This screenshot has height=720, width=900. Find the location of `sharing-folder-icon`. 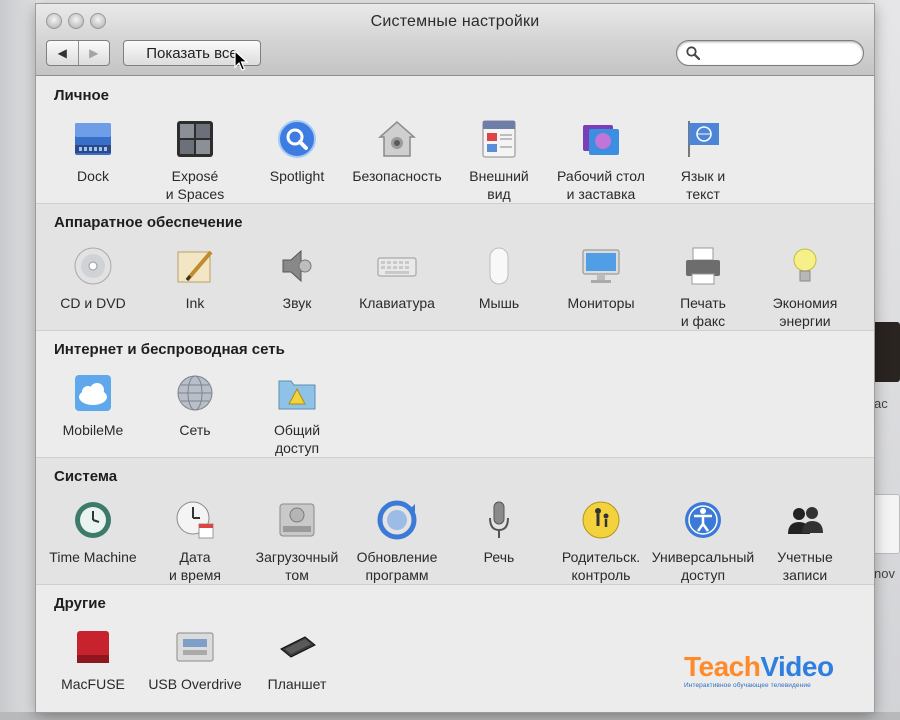

sharing-folder-icon is located at coordinates (297, 393).